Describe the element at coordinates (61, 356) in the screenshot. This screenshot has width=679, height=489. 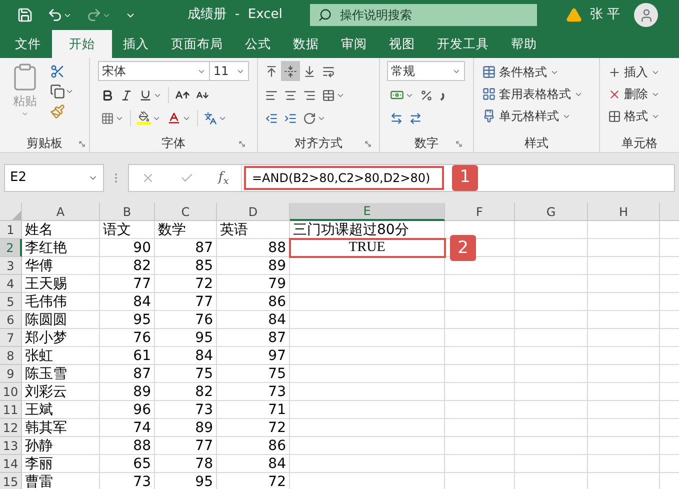
I see `table-cell: 张虹` at that location.